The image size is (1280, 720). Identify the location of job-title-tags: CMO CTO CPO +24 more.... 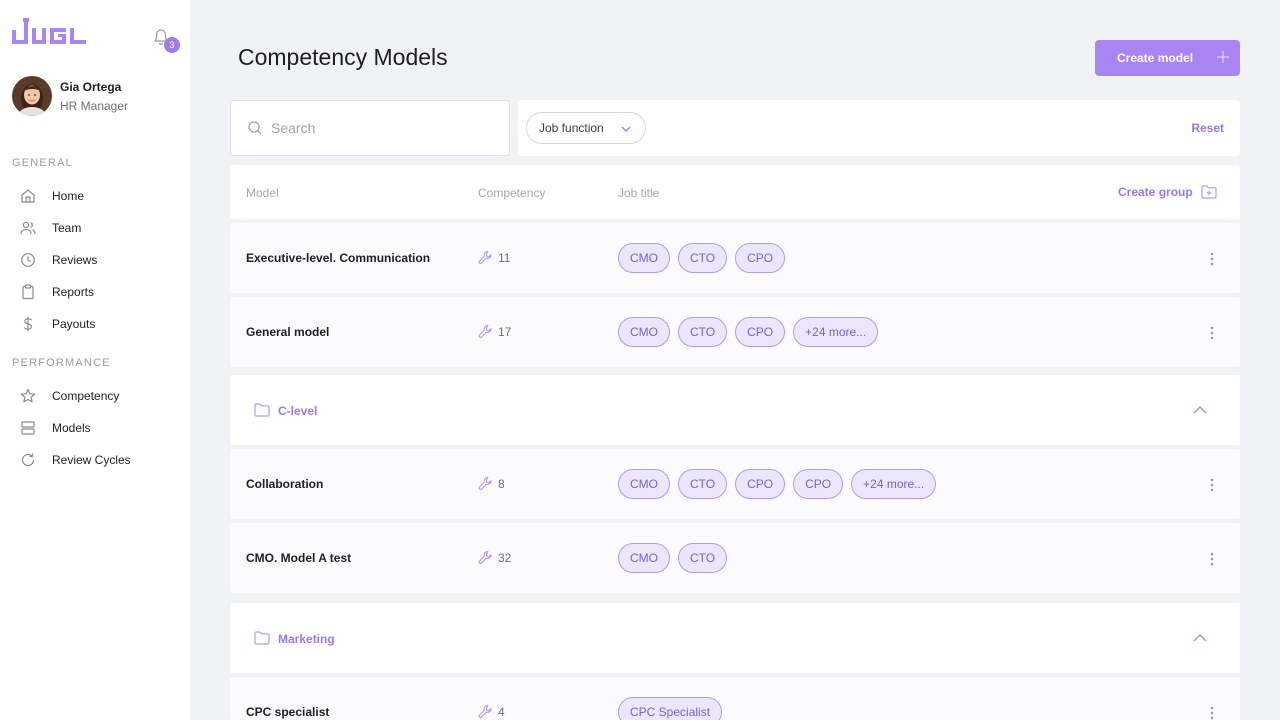
(752, 332).